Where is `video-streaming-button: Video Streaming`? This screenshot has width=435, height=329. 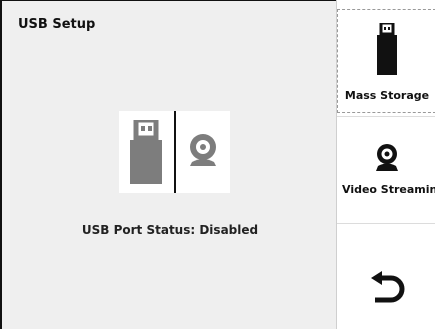
video-streaming-button: Video Streaming is located at coordinates (386, 170).